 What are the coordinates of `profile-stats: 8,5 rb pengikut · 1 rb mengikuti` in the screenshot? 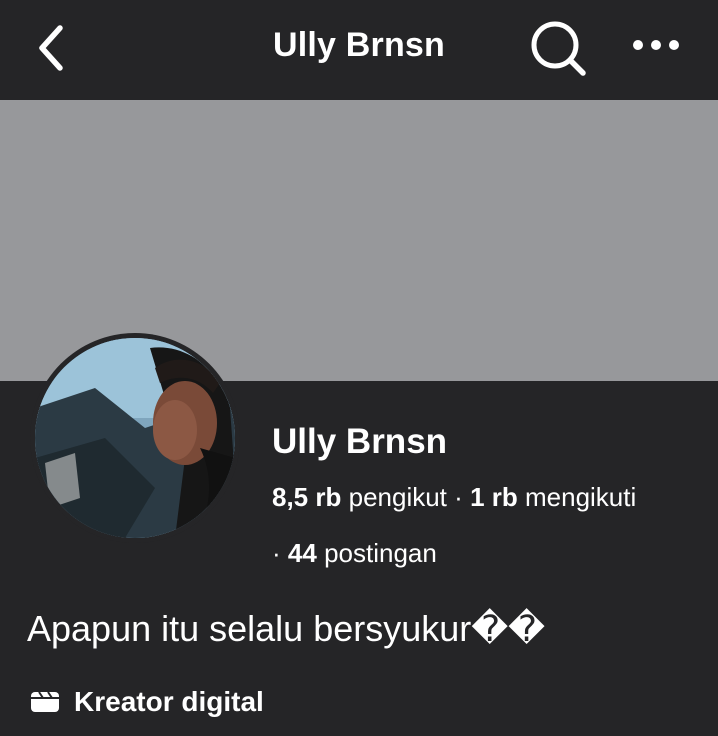 It's located at (454, 497).